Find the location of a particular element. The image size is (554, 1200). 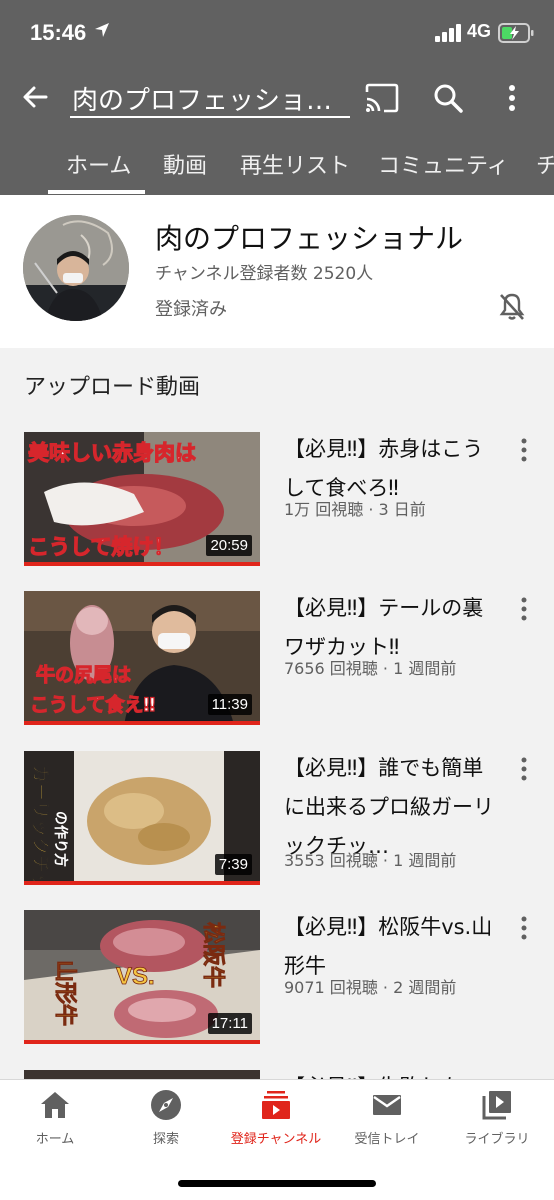

thumbnail-caption-bottom: こうして食え‼ is located at coordinates (92, 704).